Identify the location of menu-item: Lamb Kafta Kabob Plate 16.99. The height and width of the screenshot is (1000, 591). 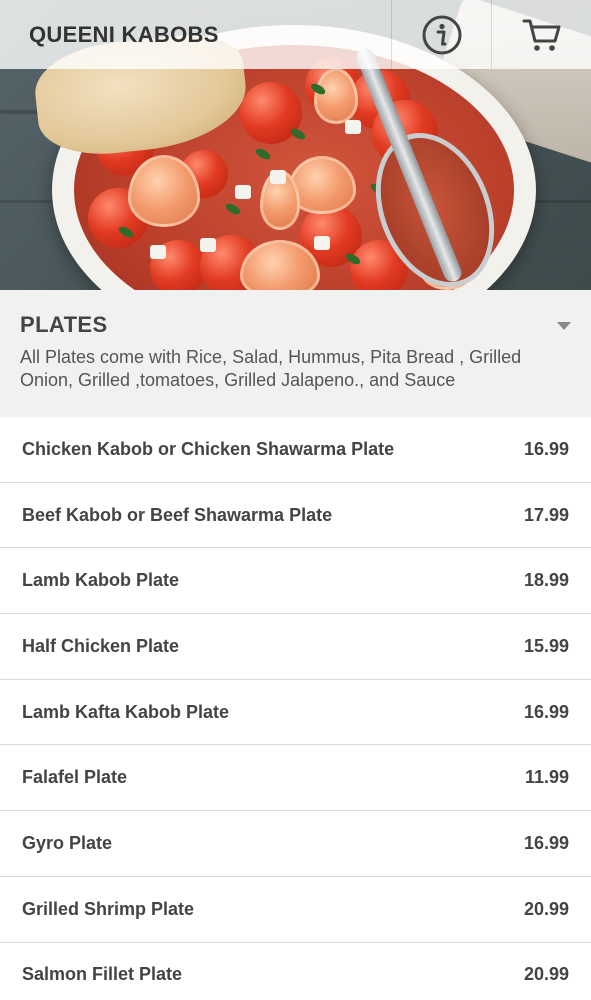
(295, 712).